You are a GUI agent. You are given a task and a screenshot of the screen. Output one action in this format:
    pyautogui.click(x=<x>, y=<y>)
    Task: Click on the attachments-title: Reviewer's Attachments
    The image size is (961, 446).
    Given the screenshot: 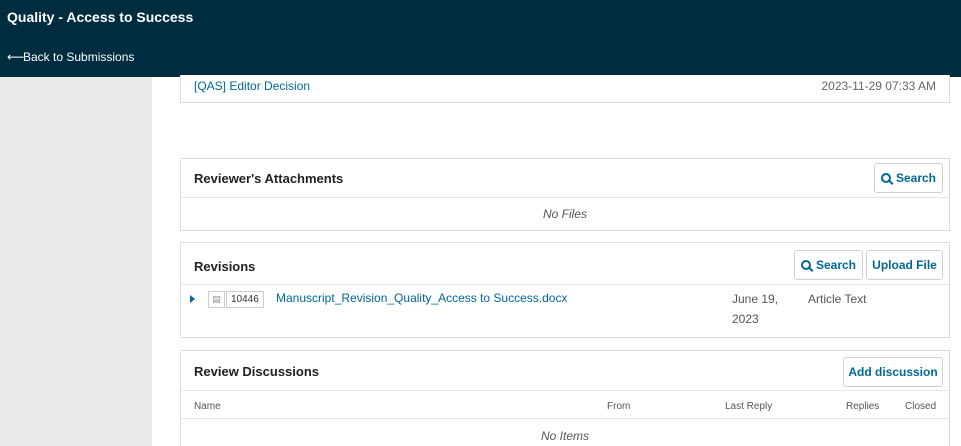 What is the action you would take?
    pyautogui.click(x=269, y=178)
    